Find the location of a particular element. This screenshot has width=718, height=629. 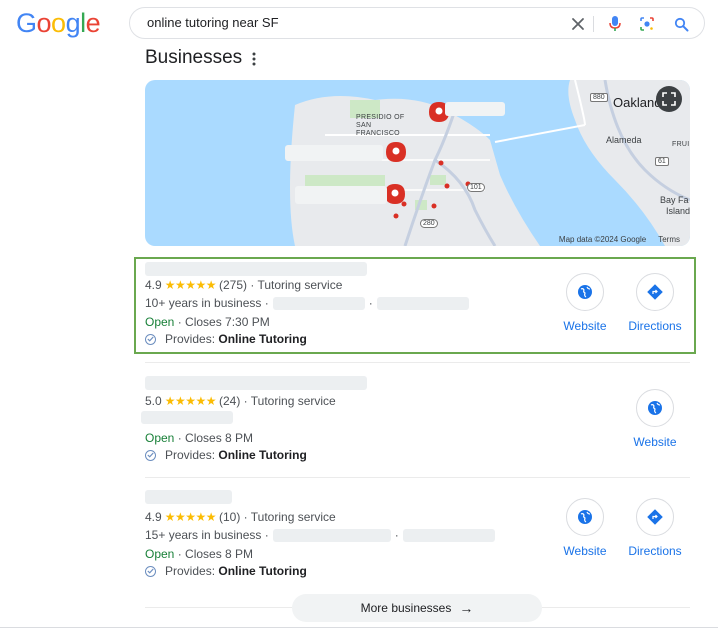

review-count: (10) is located at coordinates (229, 517).